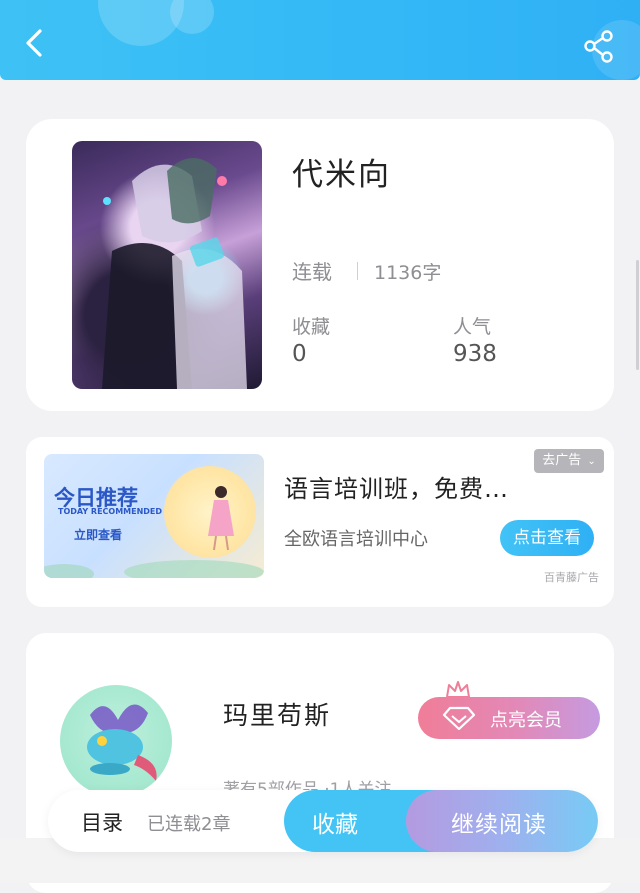  Describe the element at coordinates (341, 175) in the screenshot. I see `book-title: 代米向` at that location.